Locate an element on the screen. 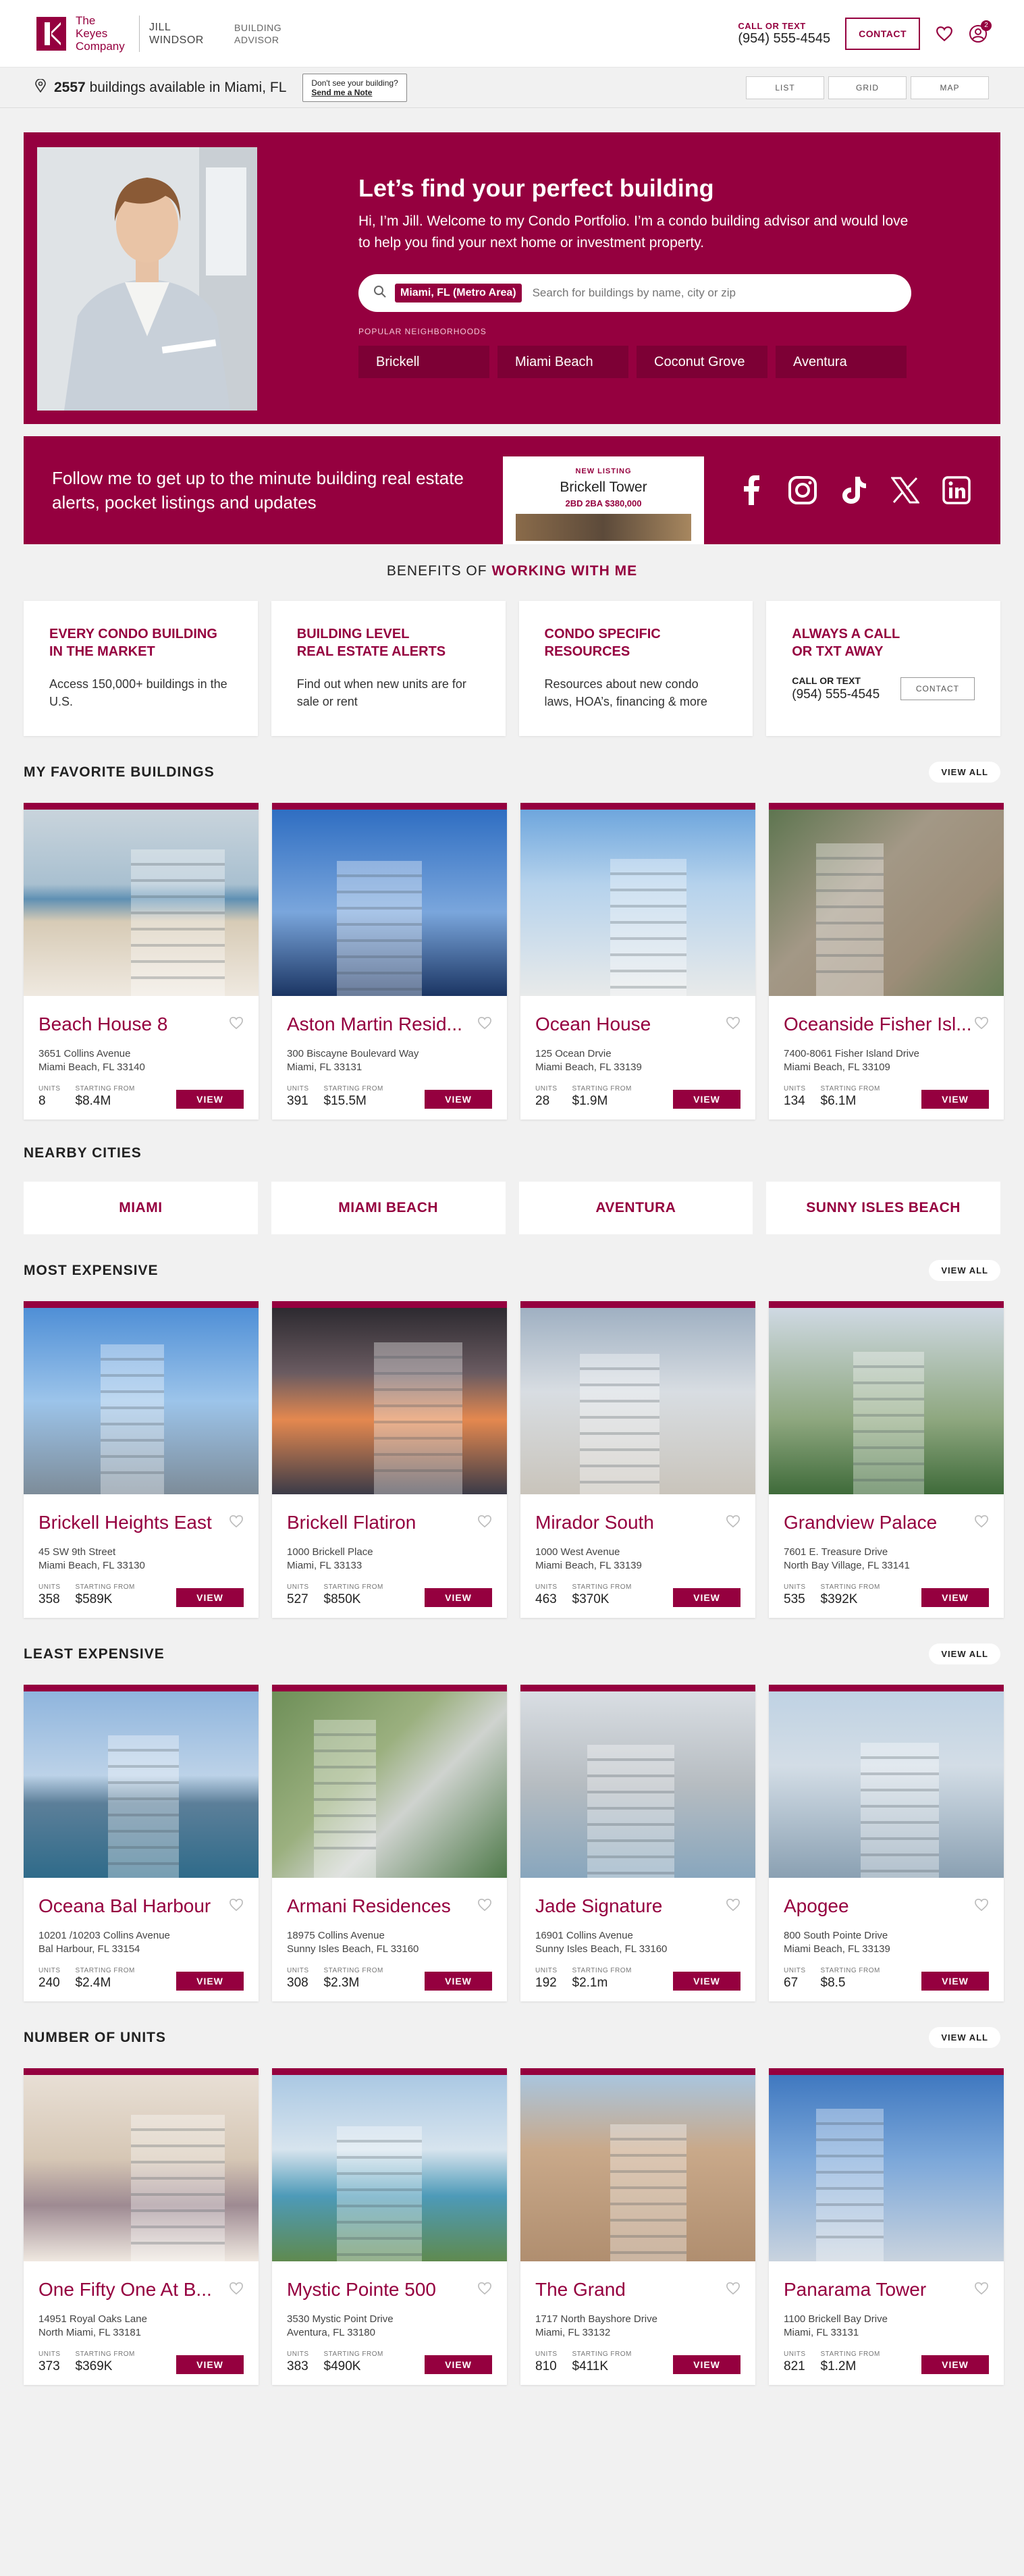 The image size is (1024, 2576). benefit-phone: (954) 555-4545 is located at coordinates (836, 694).